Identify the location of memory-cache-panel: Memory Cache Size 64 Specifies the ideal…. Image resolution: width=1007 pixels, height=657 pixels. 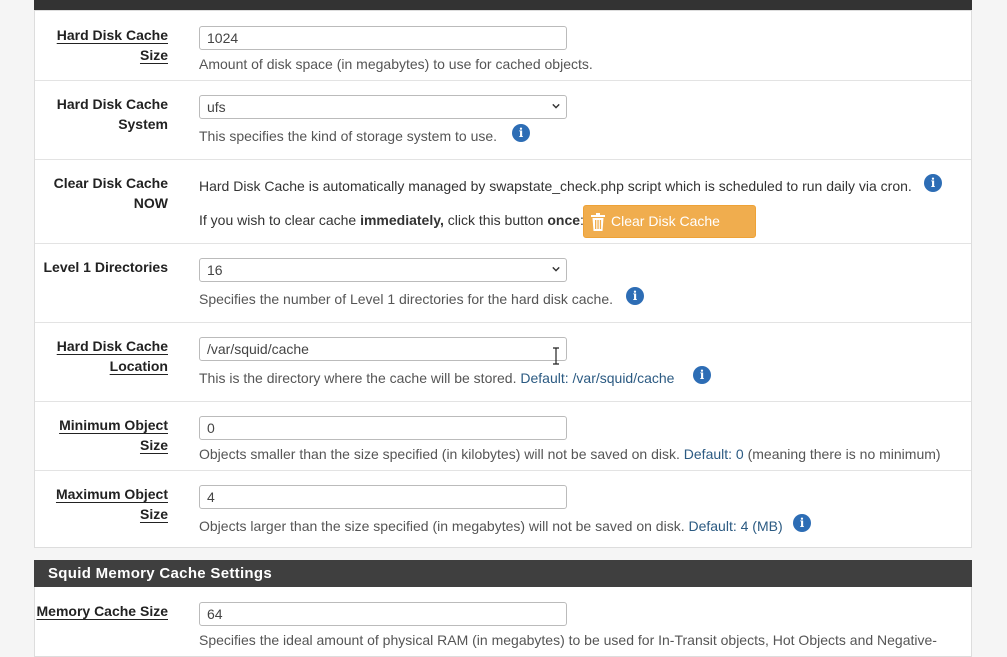
(503, 622).